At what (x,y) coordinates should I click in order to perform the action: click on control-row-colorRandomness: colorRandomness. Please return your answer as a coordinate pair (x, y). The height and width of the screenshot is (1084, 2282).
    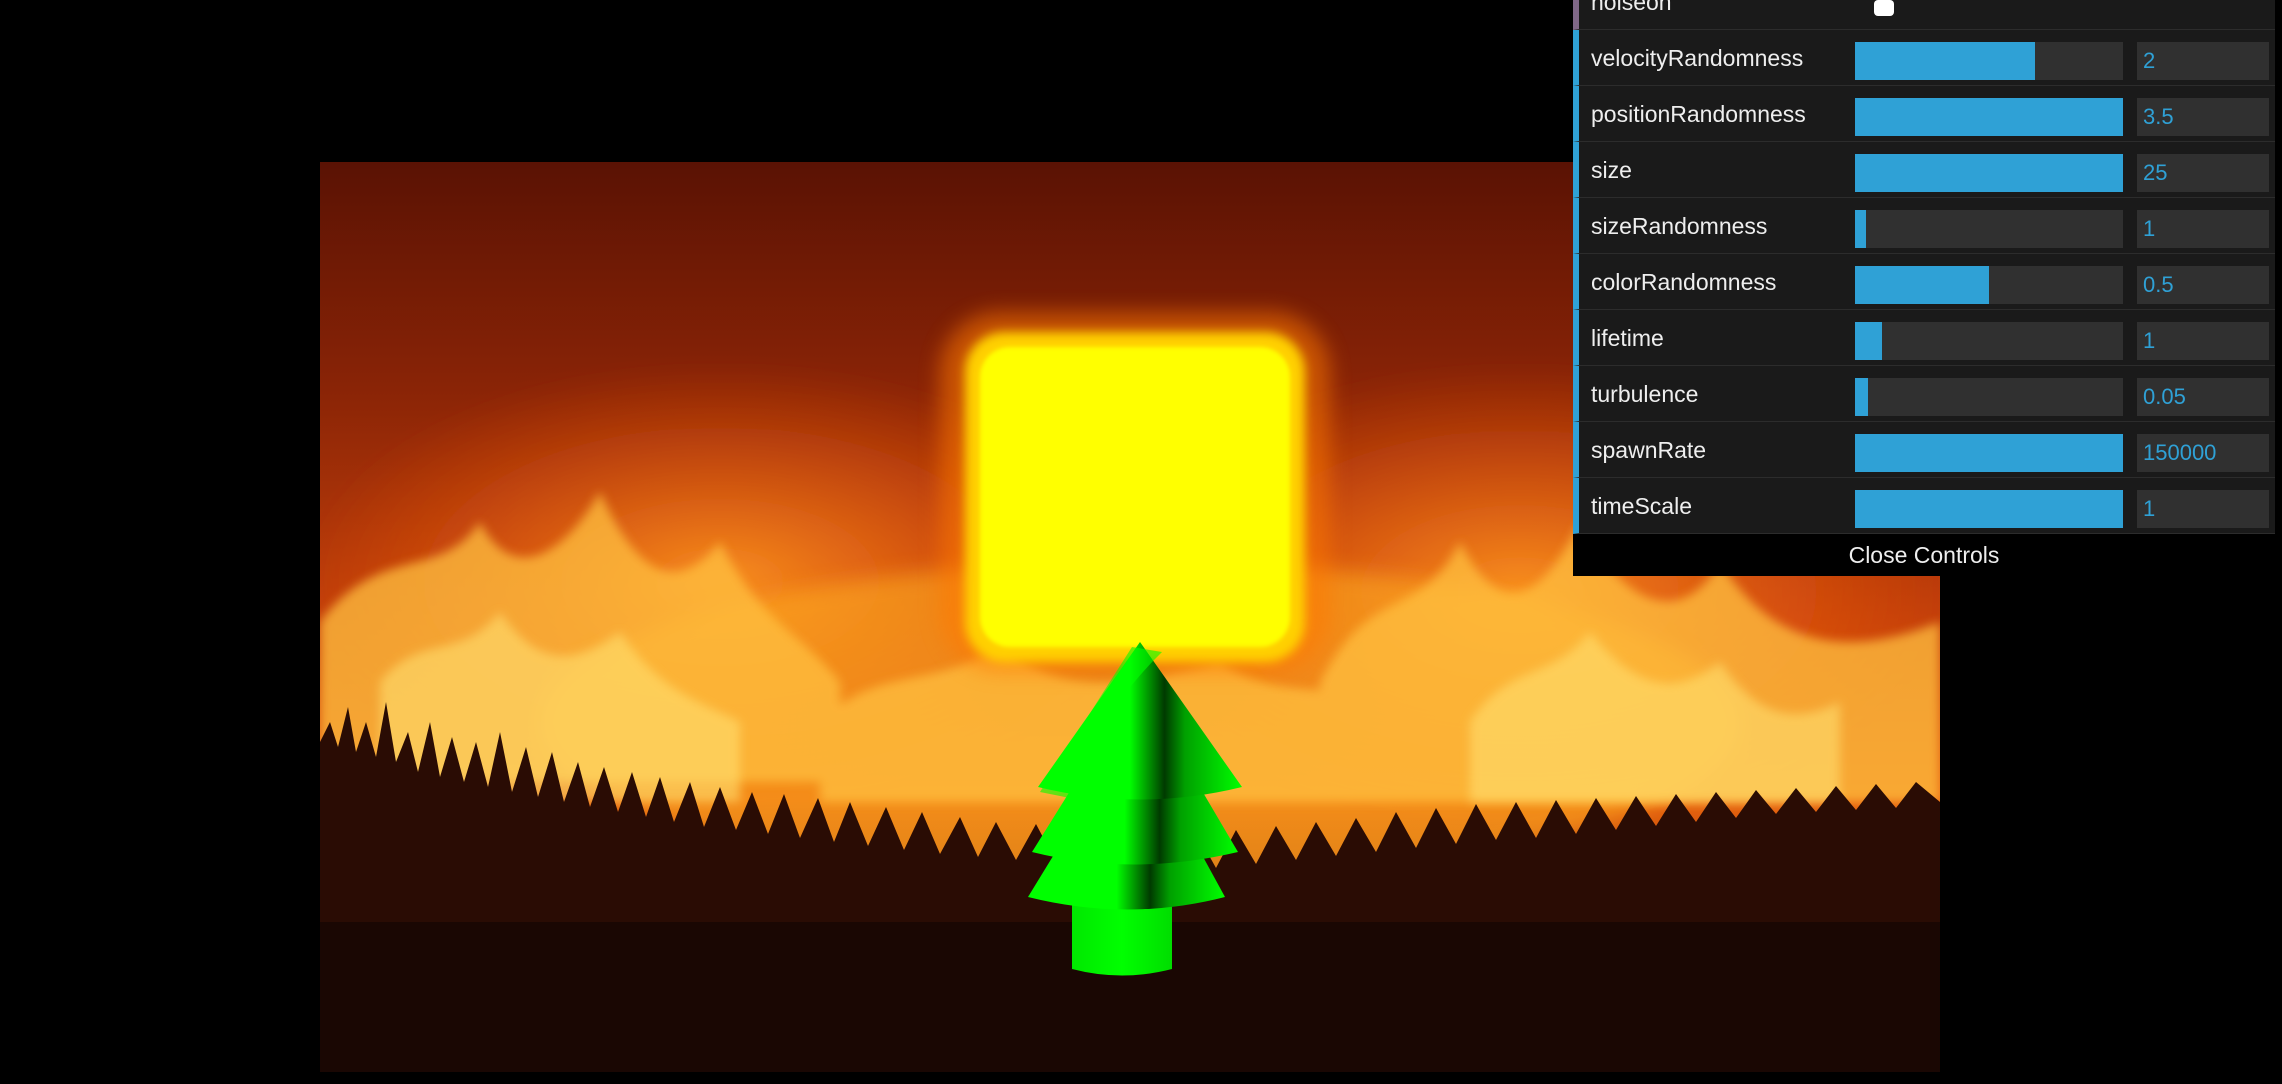
    Looking at the image, I should click on (1924, 282).